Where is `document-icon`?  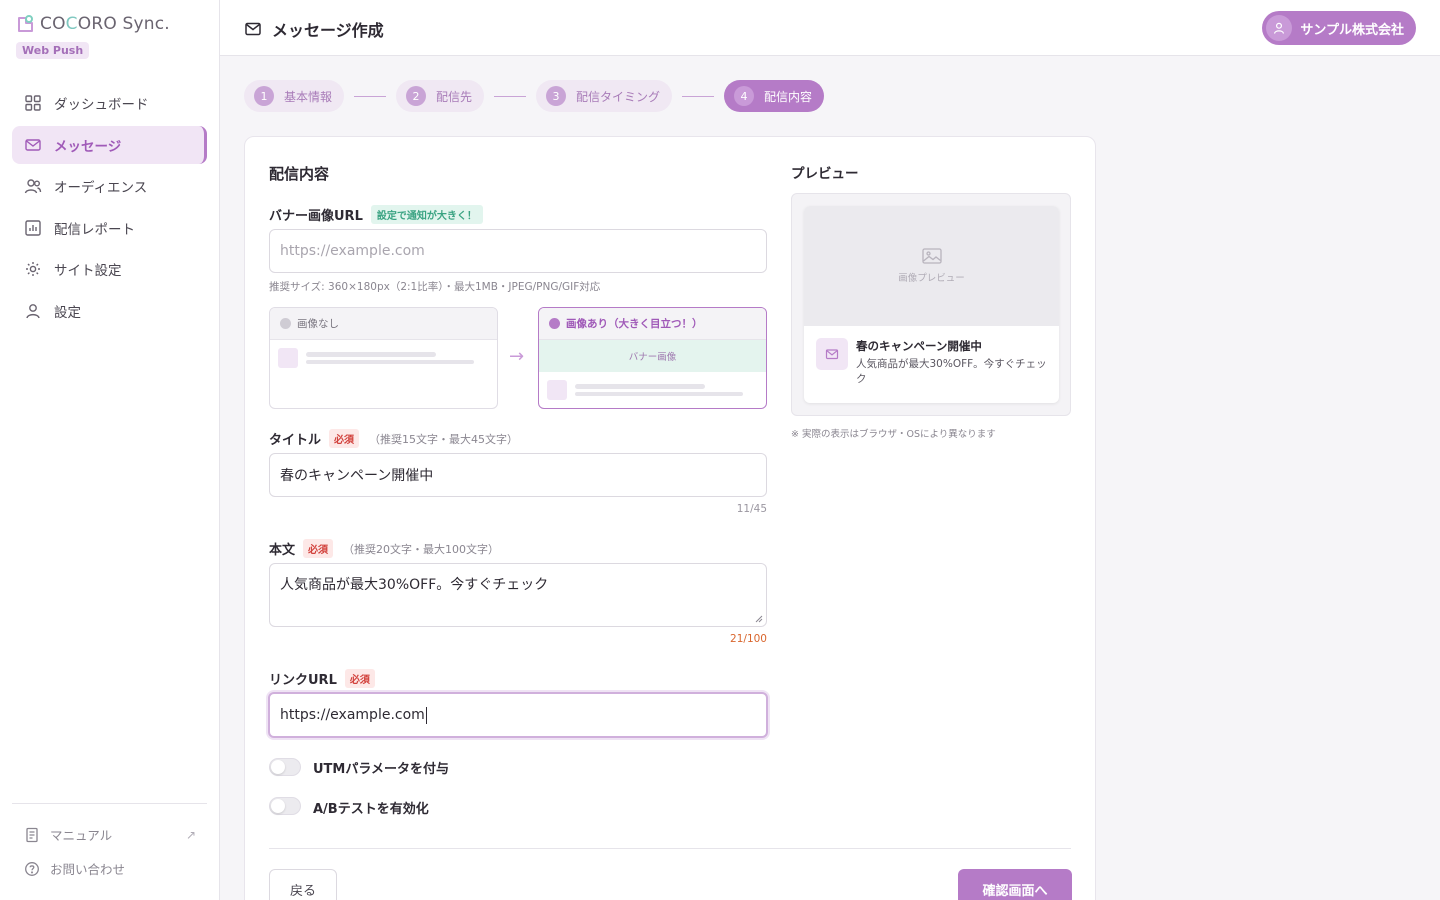
document-icon is located at coordinates (32, 835).